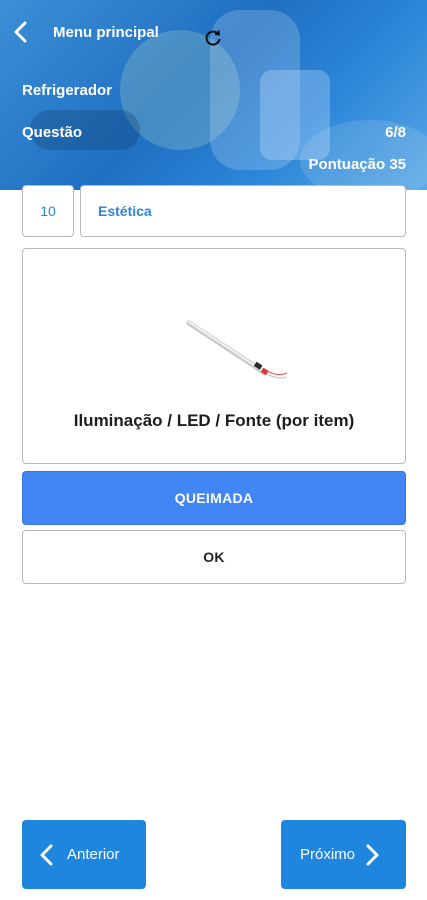 Image resolution: width=427 pixels, height=900 pixels. What do you see at coordinates (93, 854) in the screenshot?
I see `previous-label: Anterior` at bounding box center [93, 854].